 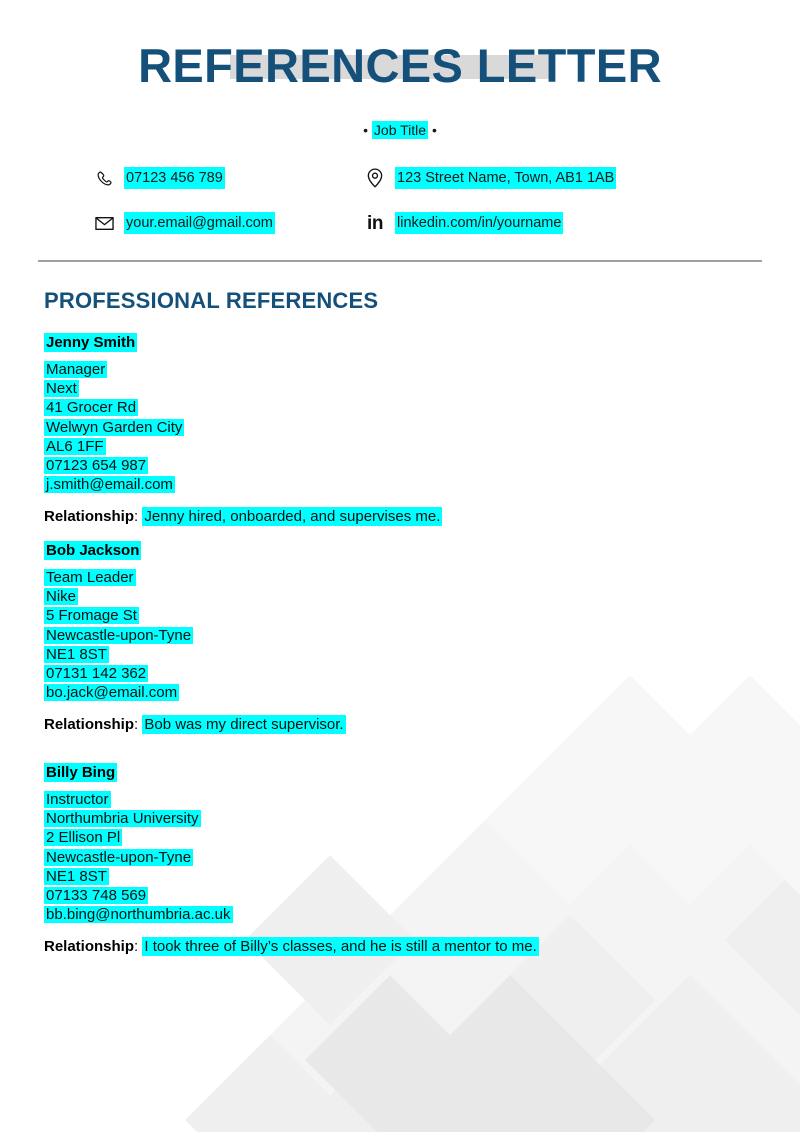 I want to click on contact-phone-value: 07123 456 789, so click(x=174, y=178).